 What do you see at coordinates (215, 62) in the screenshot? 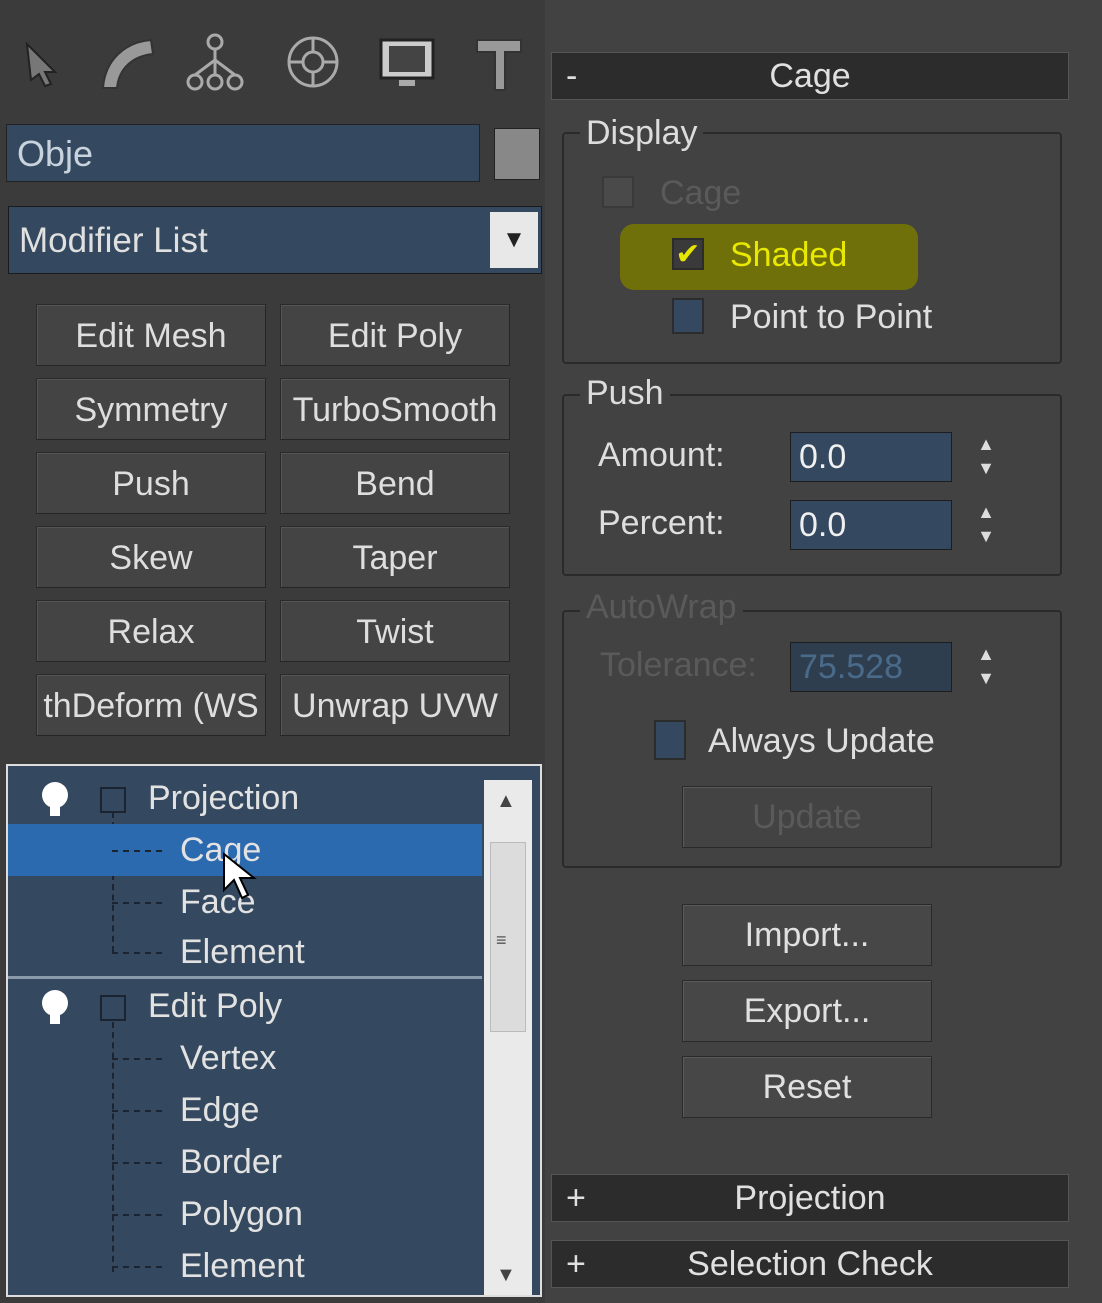
I see `hierarchy-icon` at bounding box center [215, 62].